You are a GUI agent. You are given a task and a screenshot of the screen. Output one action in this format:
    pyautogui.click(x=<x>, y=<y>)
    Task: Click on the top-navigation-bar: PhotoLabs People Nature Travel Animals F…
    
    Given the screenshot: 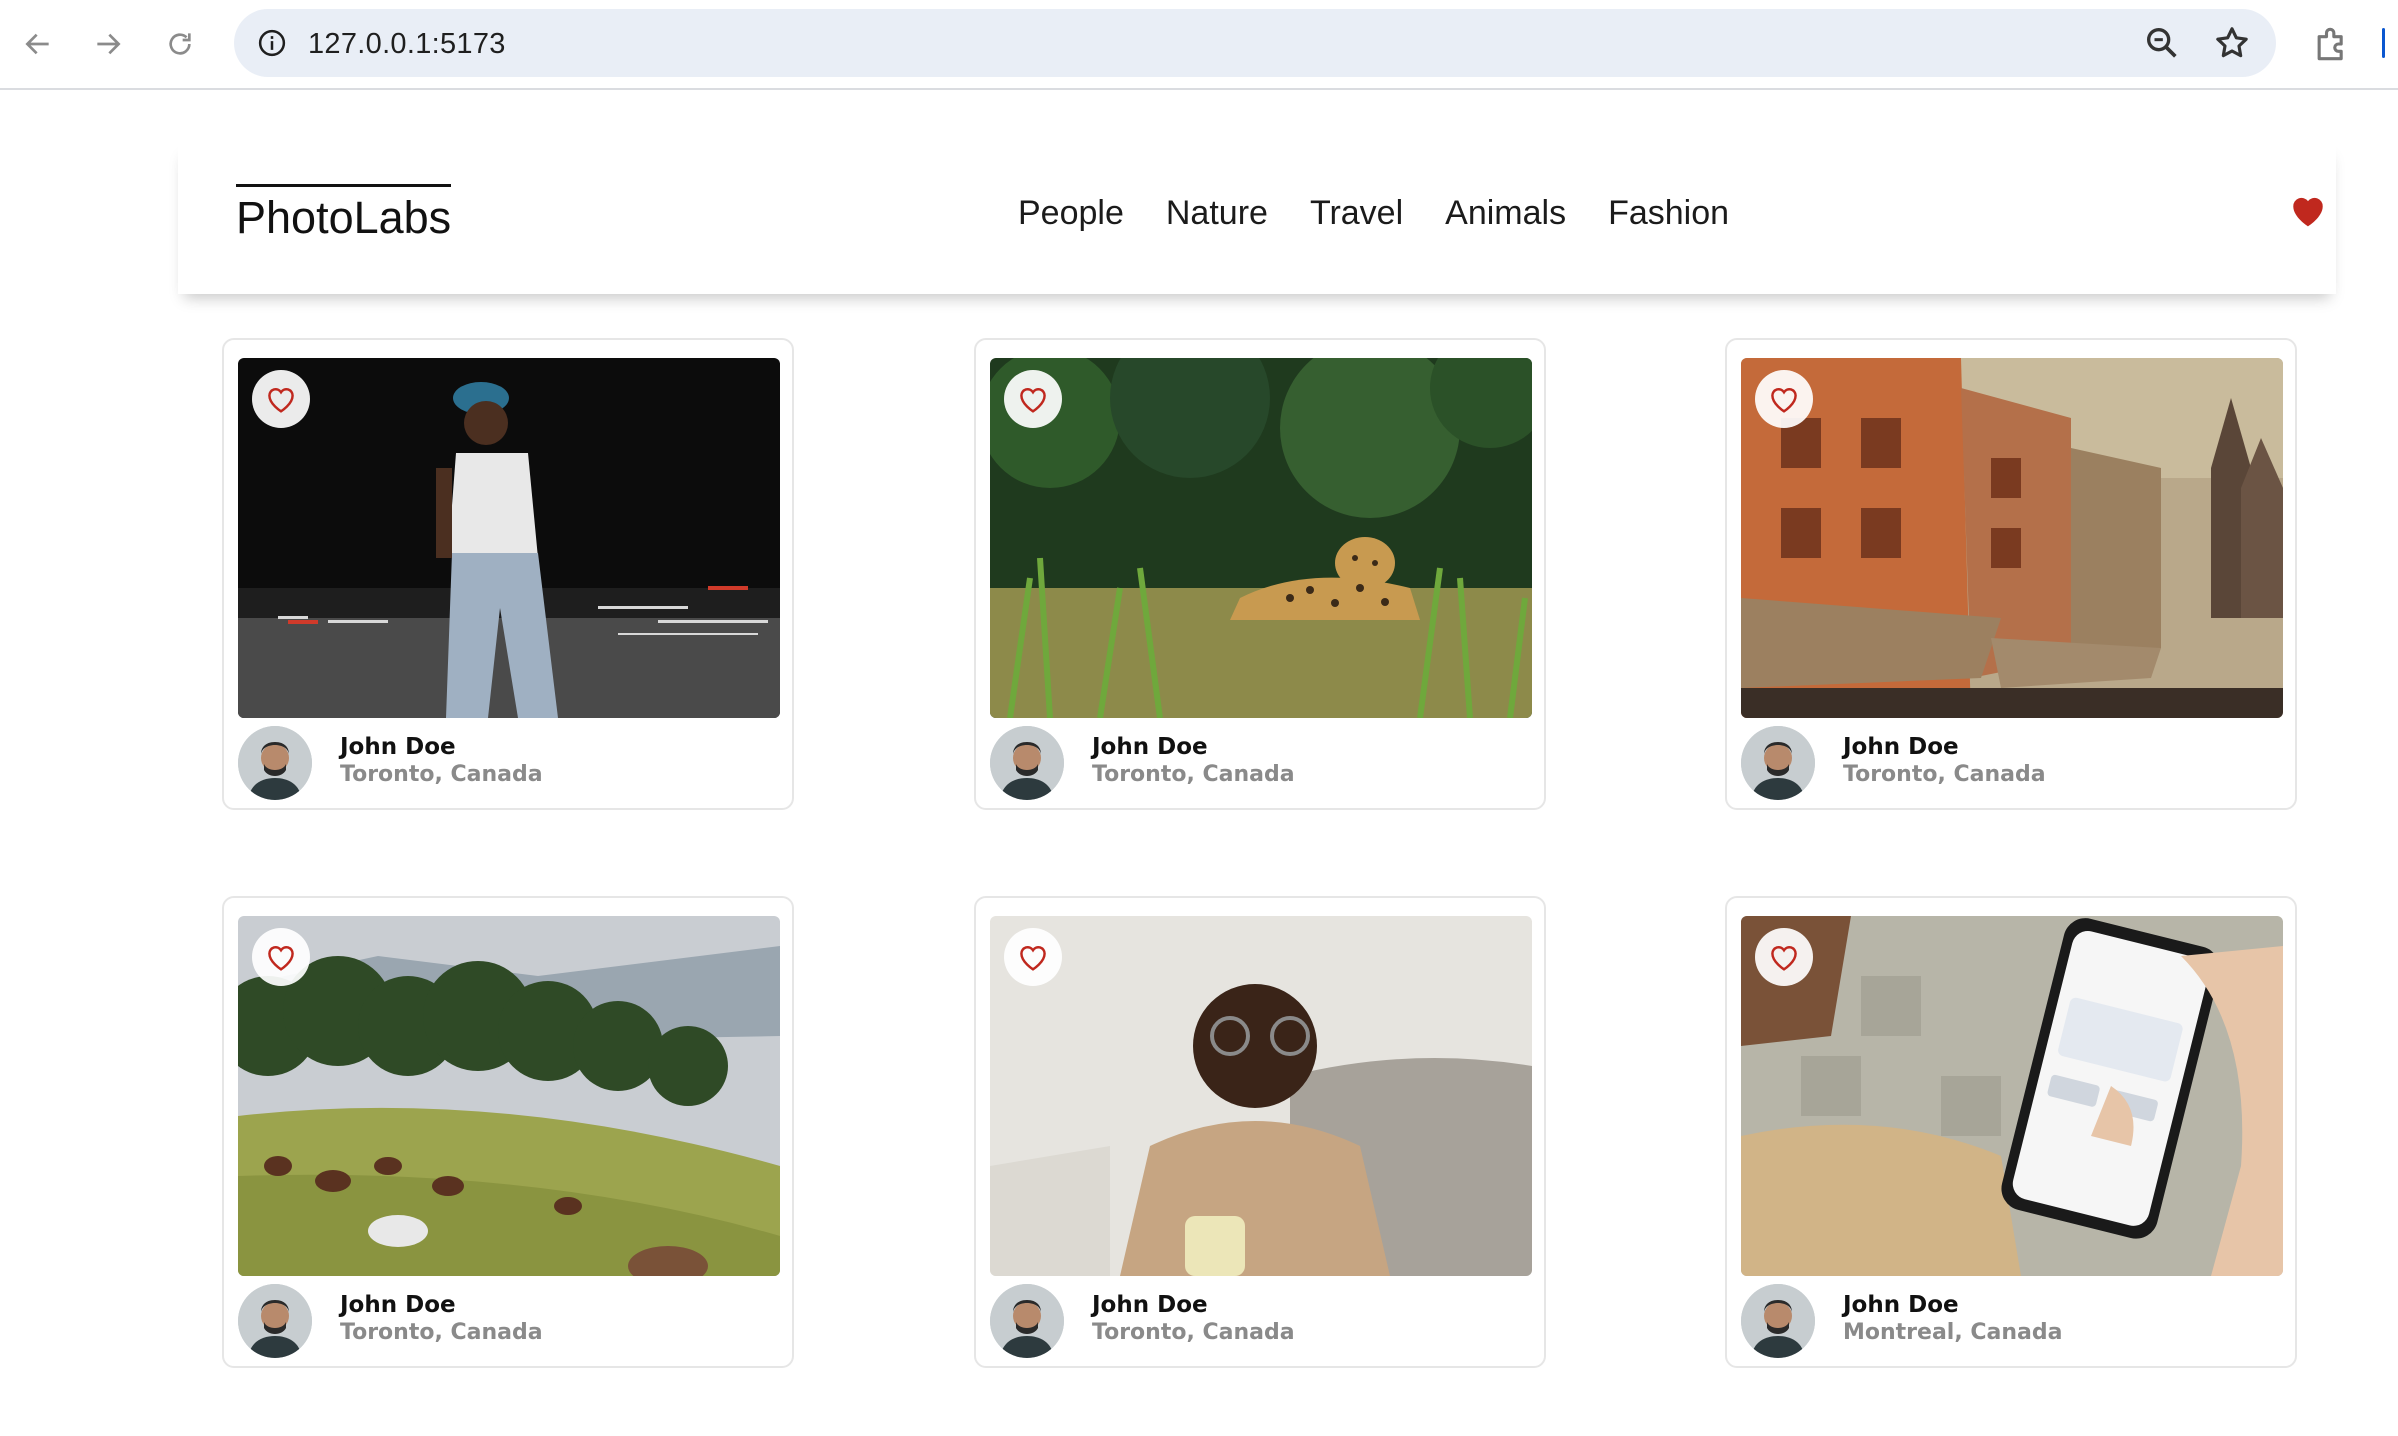 What is the action you would take?
    pyautogui.click(x=1257, y=218)
    